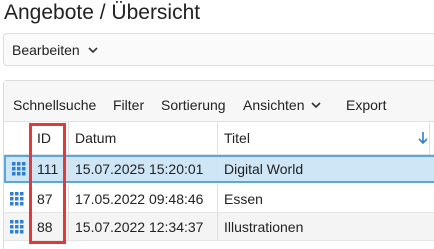 Image resolution: width=434 pixels, height=249 pixels. Describe the element at coordinates (50, 226) in the screenshot. I see `cell-id: 88` at that location.